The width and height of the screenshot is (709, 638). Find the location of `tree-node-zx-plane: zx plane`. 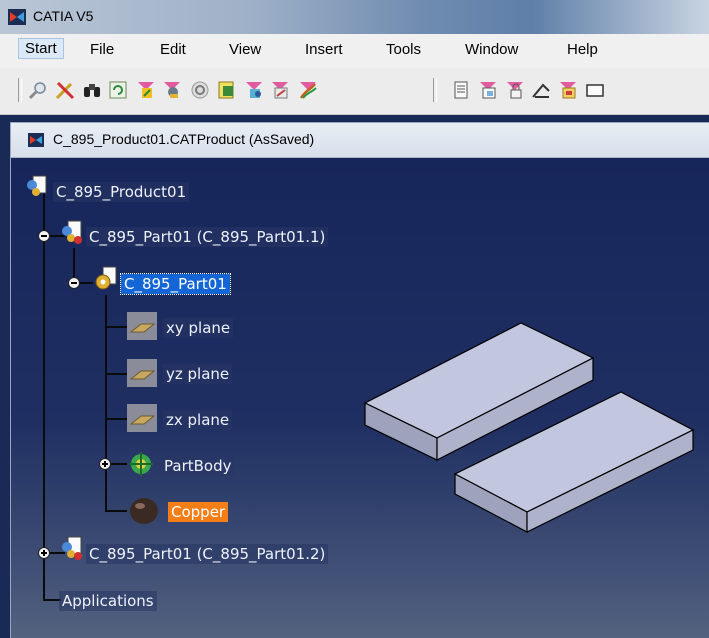

tree-node-zx-plane: zx plane is located at coordinates (198, 420).